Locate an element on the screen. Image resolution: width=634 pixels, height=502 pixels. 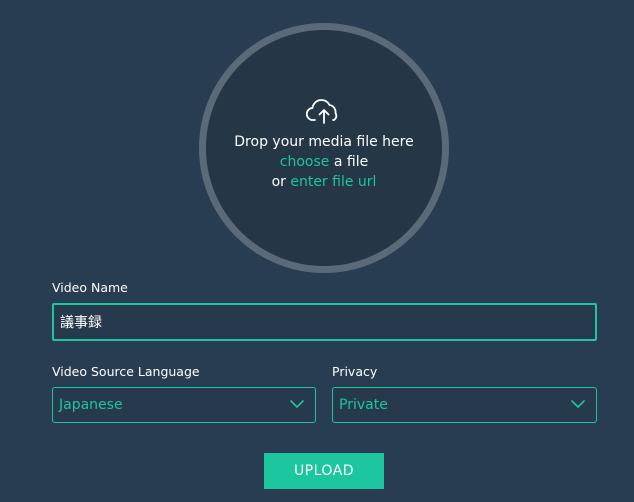
upload-button: UPLOAD is located at coordinates (324, 471).